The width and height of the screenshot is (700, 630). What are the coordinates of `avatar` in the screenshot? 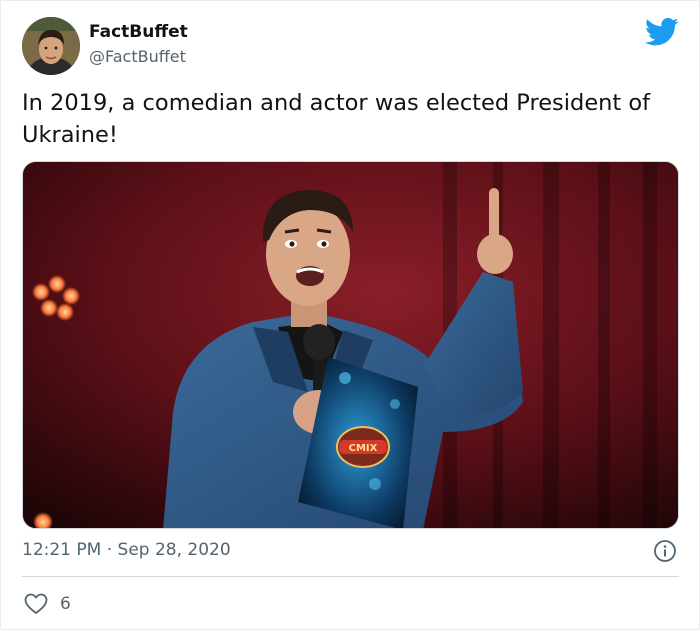 It's located at (51, 46).